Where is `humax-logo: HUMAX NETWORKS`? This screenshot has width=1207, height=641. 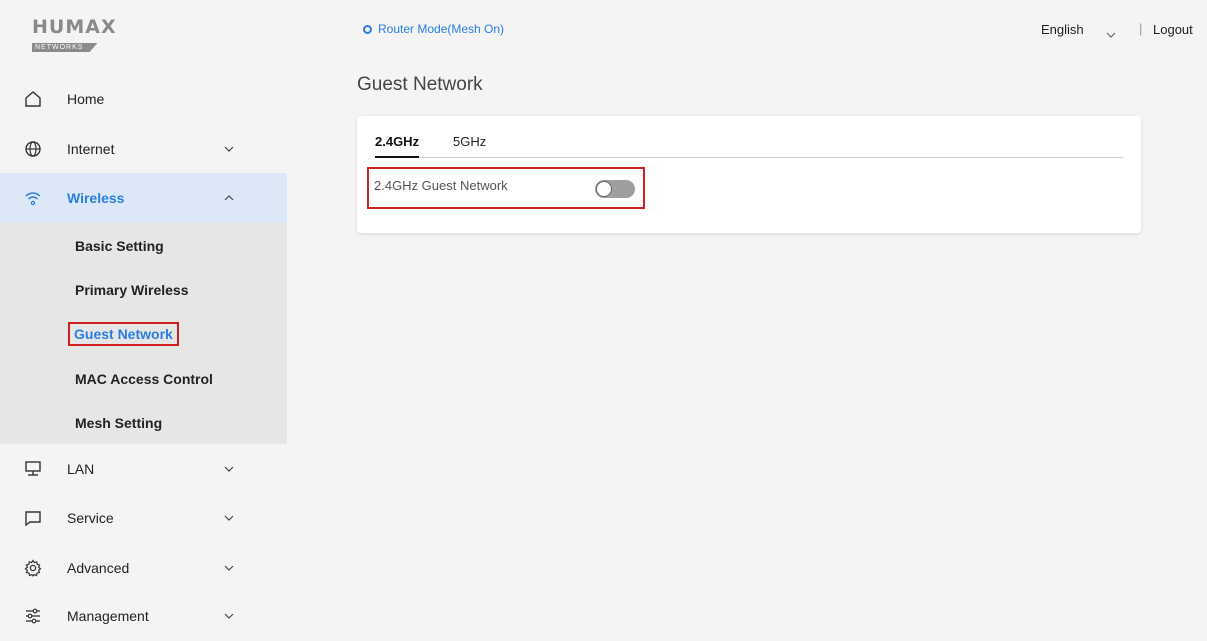 humax-logo: HUMAX NETWORKS is located at coordinates (74, 34).